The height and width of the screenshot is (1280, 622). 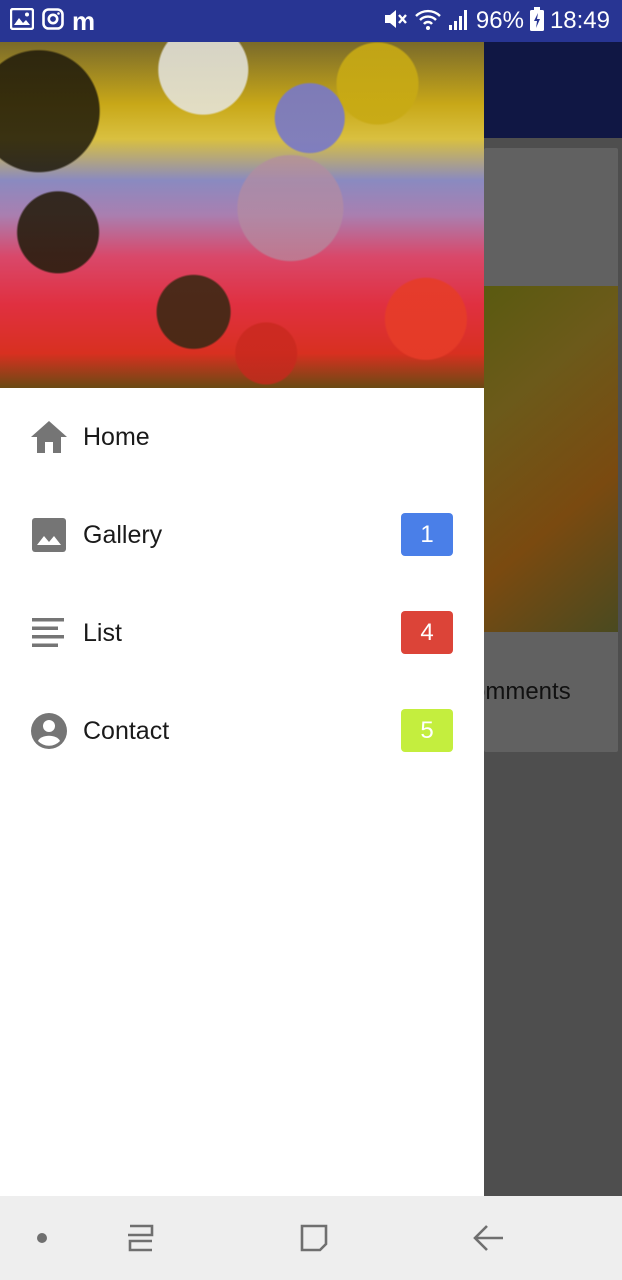 What do you see at coordinates (551, 459) in the screenshot?
I see `background-card-image` at bounding box center [551, 459].